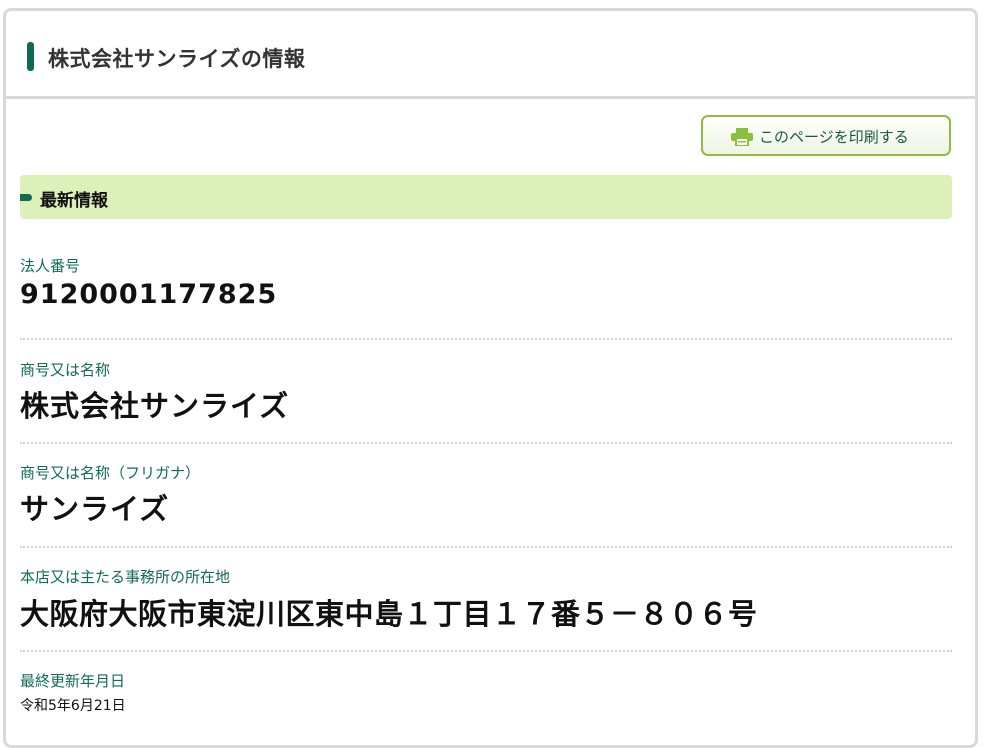 This screenshot has width=997, height=748. Describe the element at coordinates (490, 55) in the screenshot. I see `panel-header: 株式会社サンライズの情報` at that location.